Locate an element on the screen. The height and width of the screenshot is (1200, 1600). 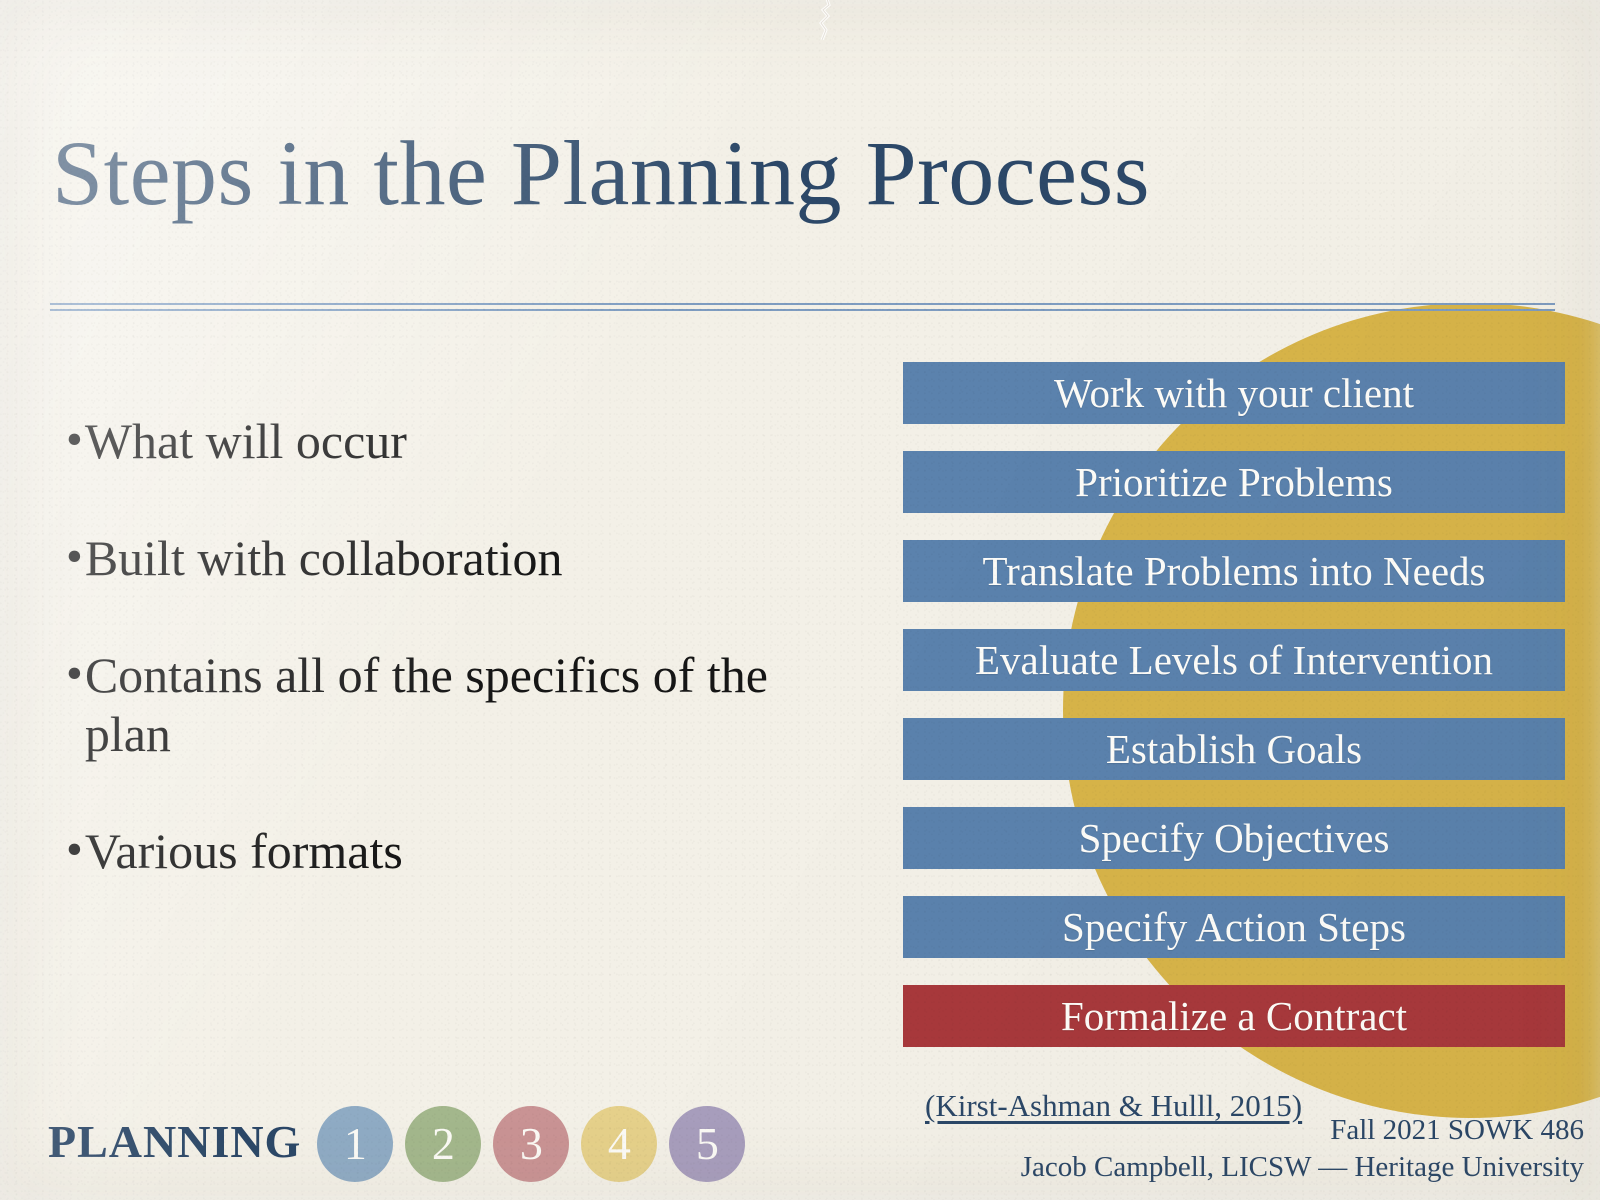
planning-step-bar: Prioritize Problems is located at coordinates (1234, 482).